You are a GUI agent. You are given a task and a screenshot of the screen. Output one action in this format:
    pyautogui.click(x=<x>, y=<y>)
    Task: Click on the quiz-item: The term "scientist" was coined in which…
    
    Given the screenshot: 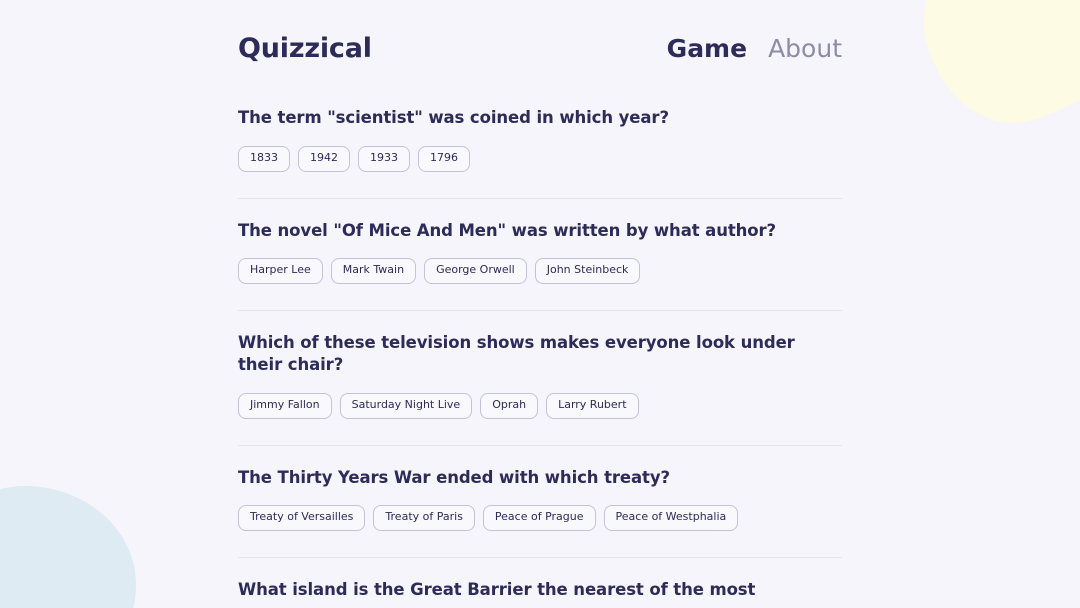 What is the action you would take?
    pyautogui.click(x=540, y=141)
    